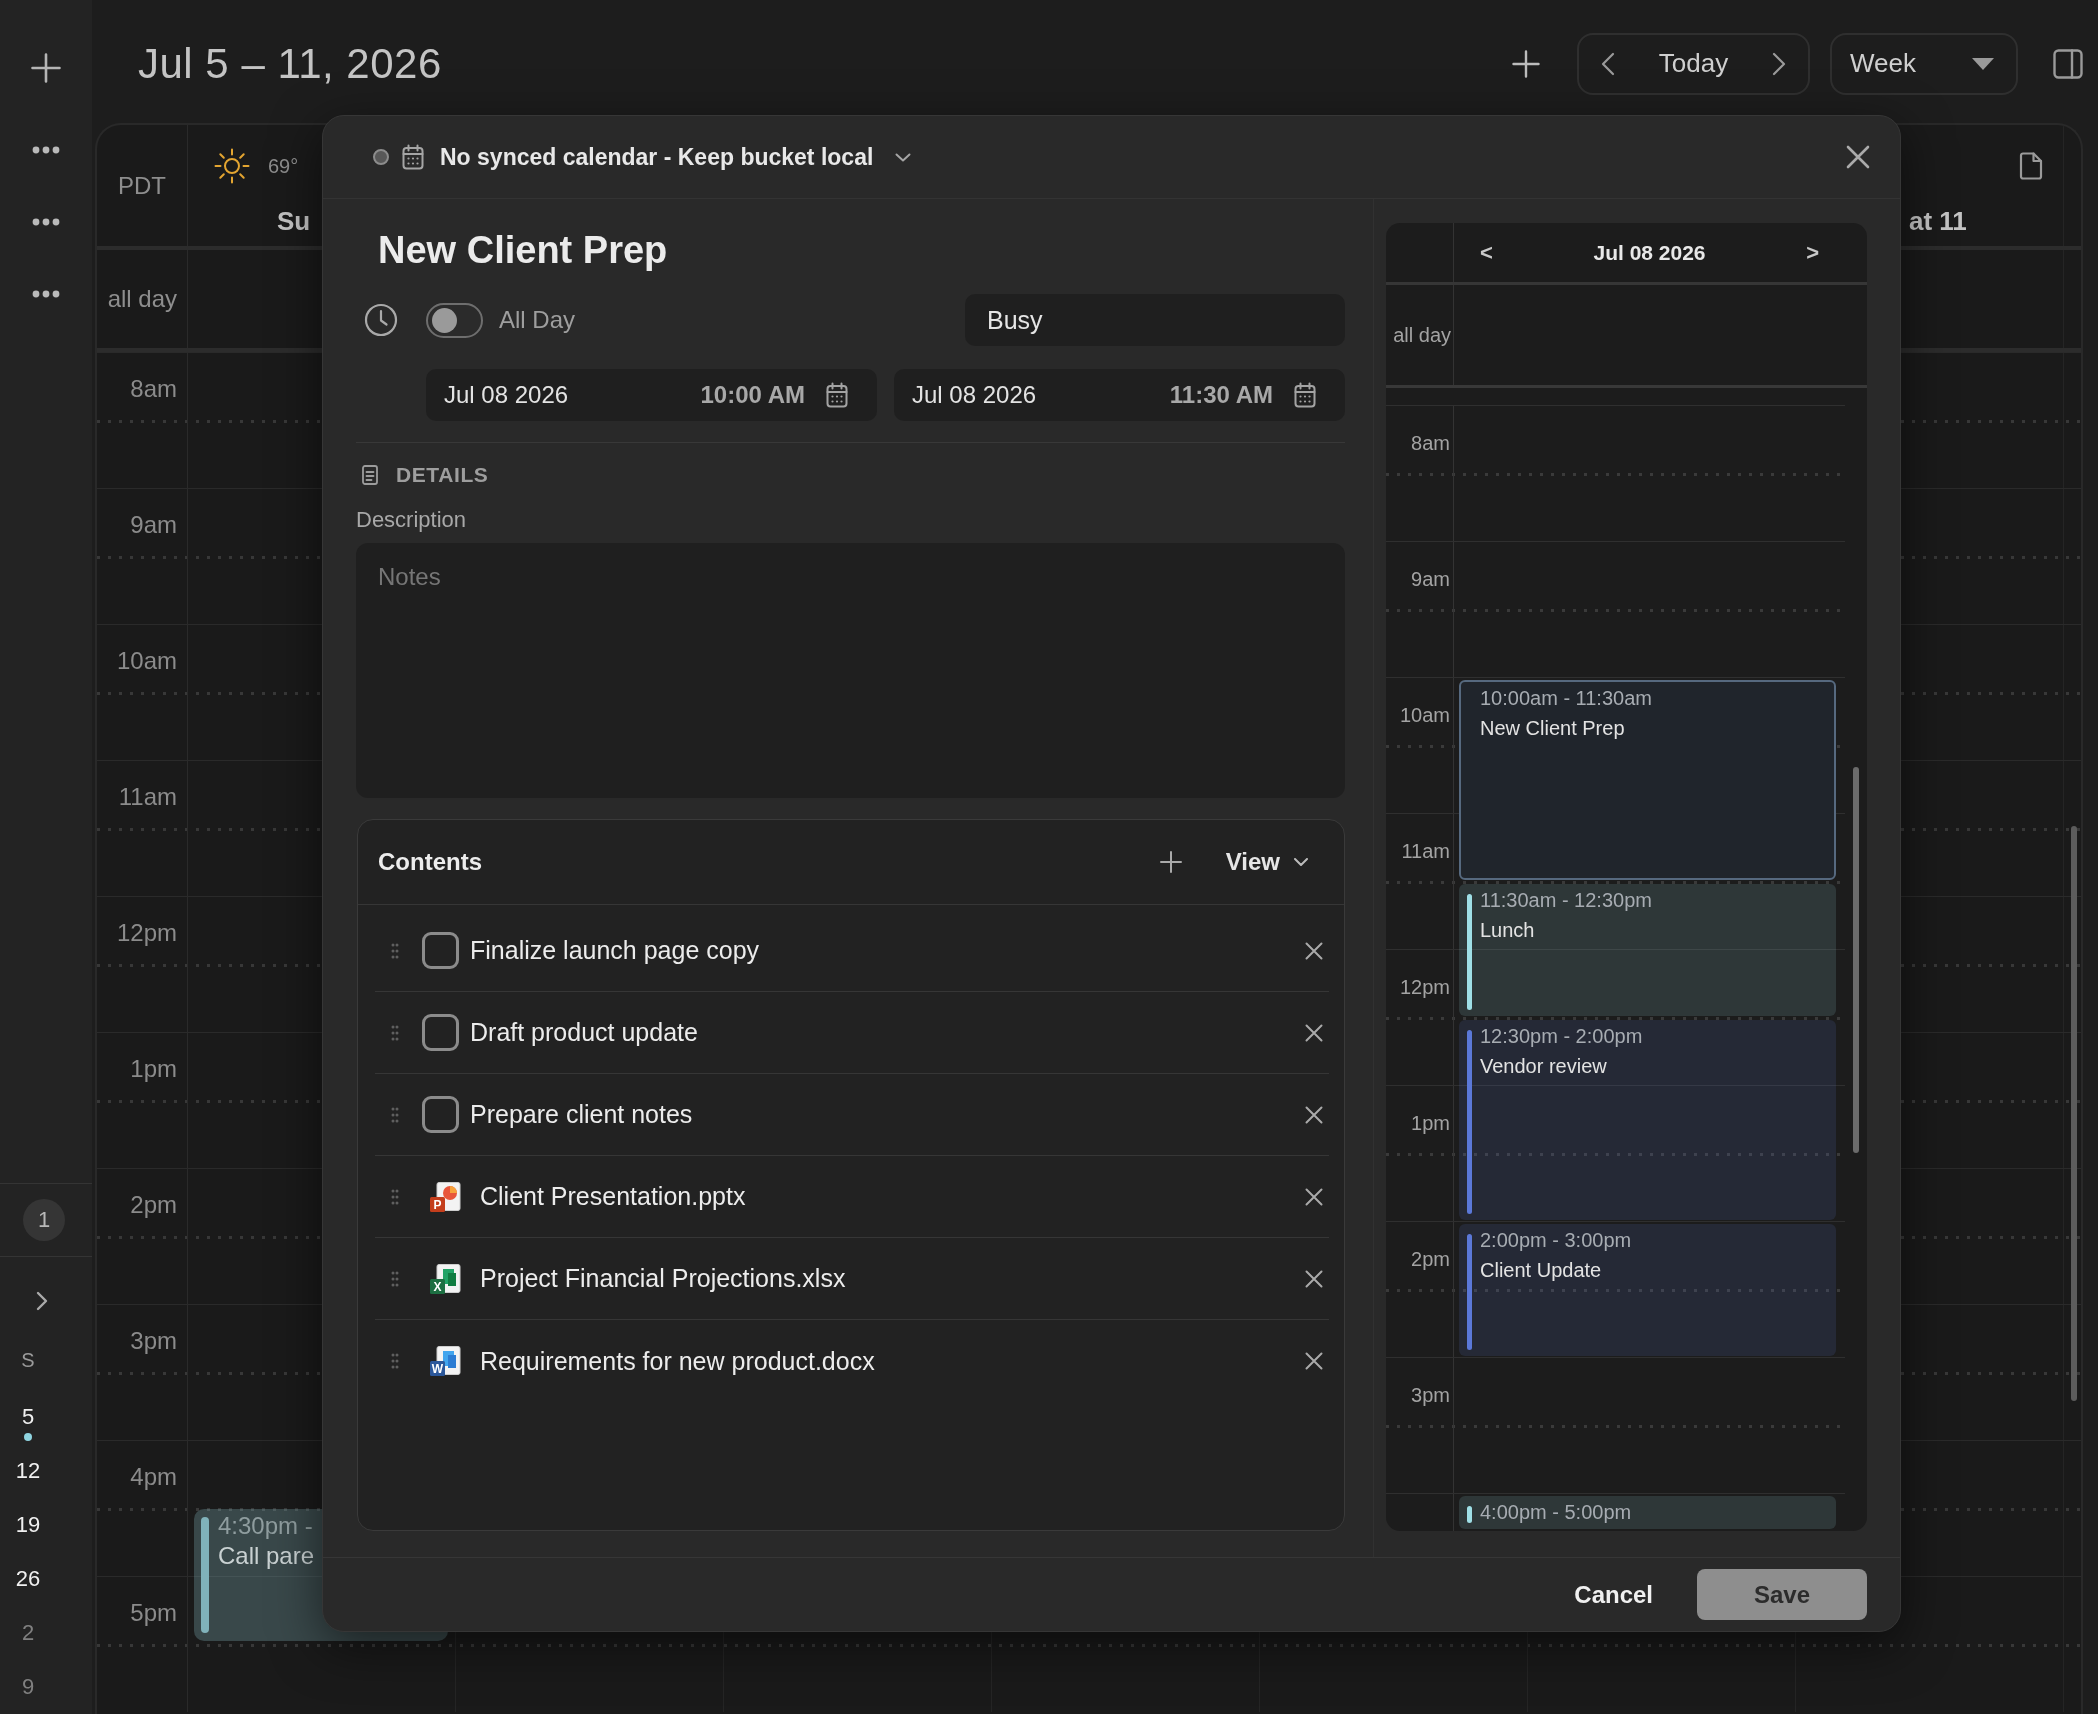 The height and width of the screenshot is (1714, 2098). I want to click on calendar-day: 26, so click(28, 1579).